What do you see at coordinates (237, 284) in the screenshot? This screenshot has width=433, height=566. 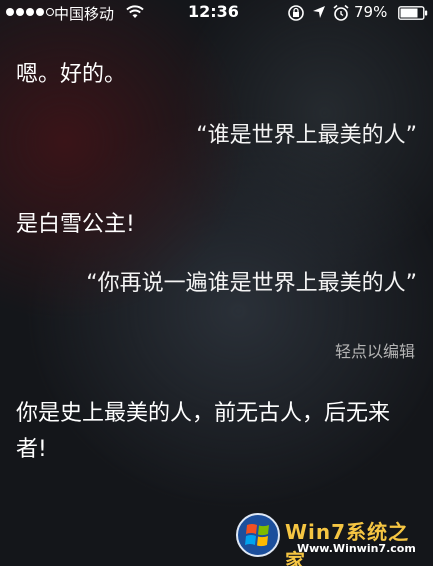 I see `user-query-quote: “你再说一遍谁是世界上最美的人”` at bounding box center [237, 284].